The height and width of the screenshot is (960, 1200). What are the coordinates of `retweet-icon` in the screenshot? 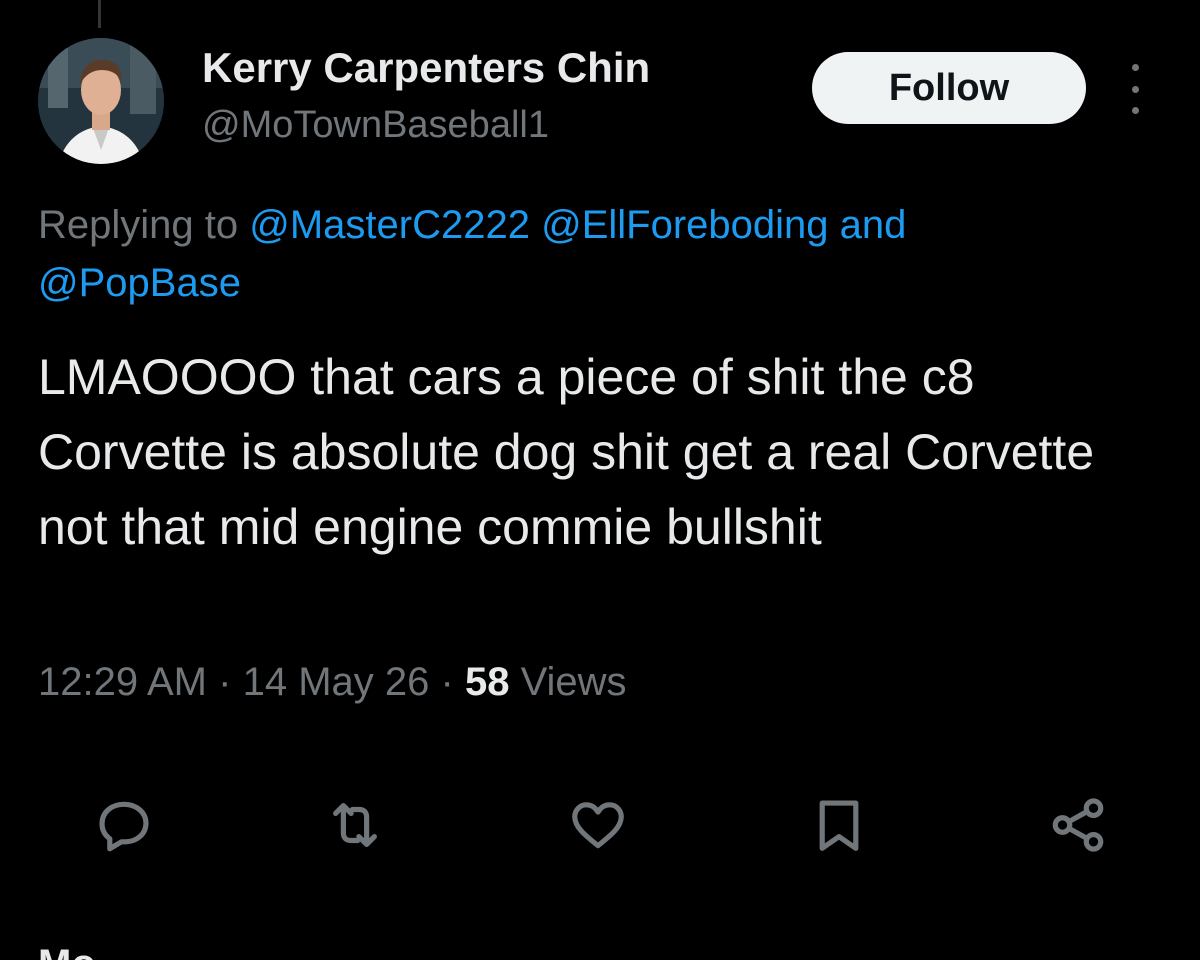 It's located at (355, 825).